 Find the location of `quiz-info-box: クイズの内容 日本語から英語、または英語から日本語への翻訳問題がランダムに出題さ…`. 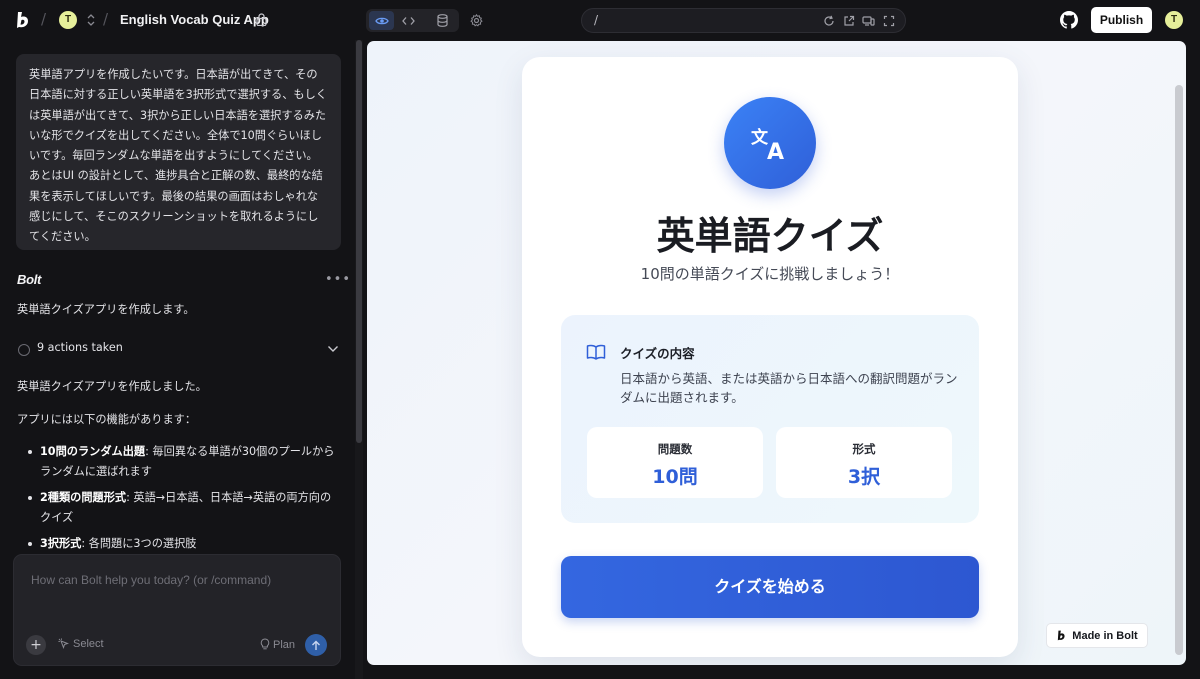

quiz-info-box: クイズの内容 日本語から英語、または英語から日本語への翻訳問題がランダムに出題さ… is located at coordinates (770, 419).